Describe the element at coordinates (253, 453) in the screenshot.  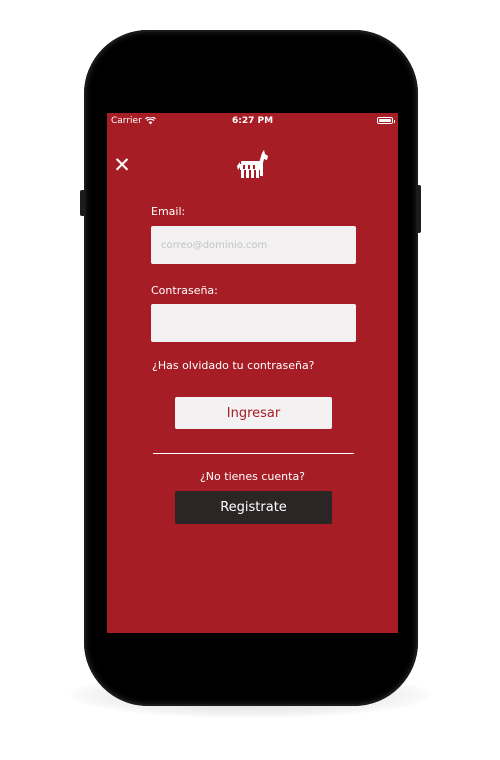
I see `divider` at that location.